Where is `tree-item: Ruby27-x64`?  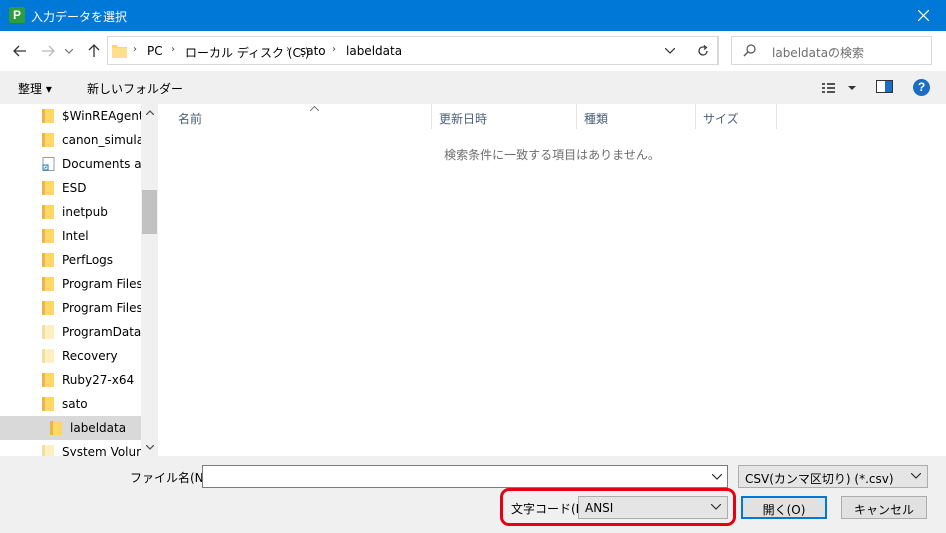
tree-item: Ruby27-x64 is located at coordinates (70, 380).